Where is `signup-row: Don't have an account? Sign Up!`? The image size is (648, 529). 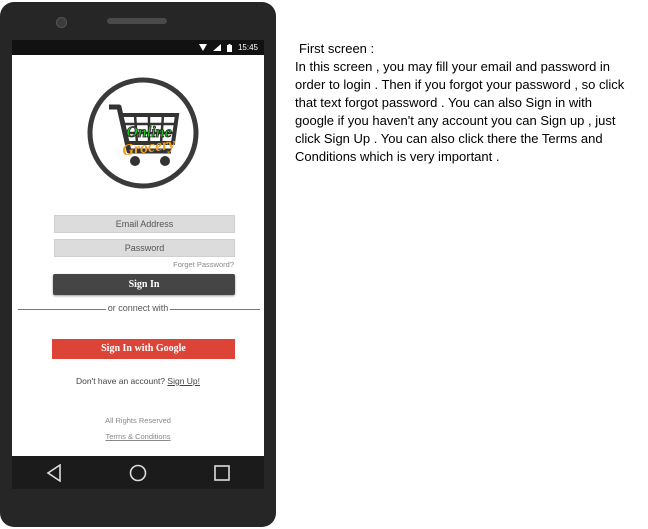 signup-row: Don't have an account? Sign Up! is located at coordinates (138, 381).